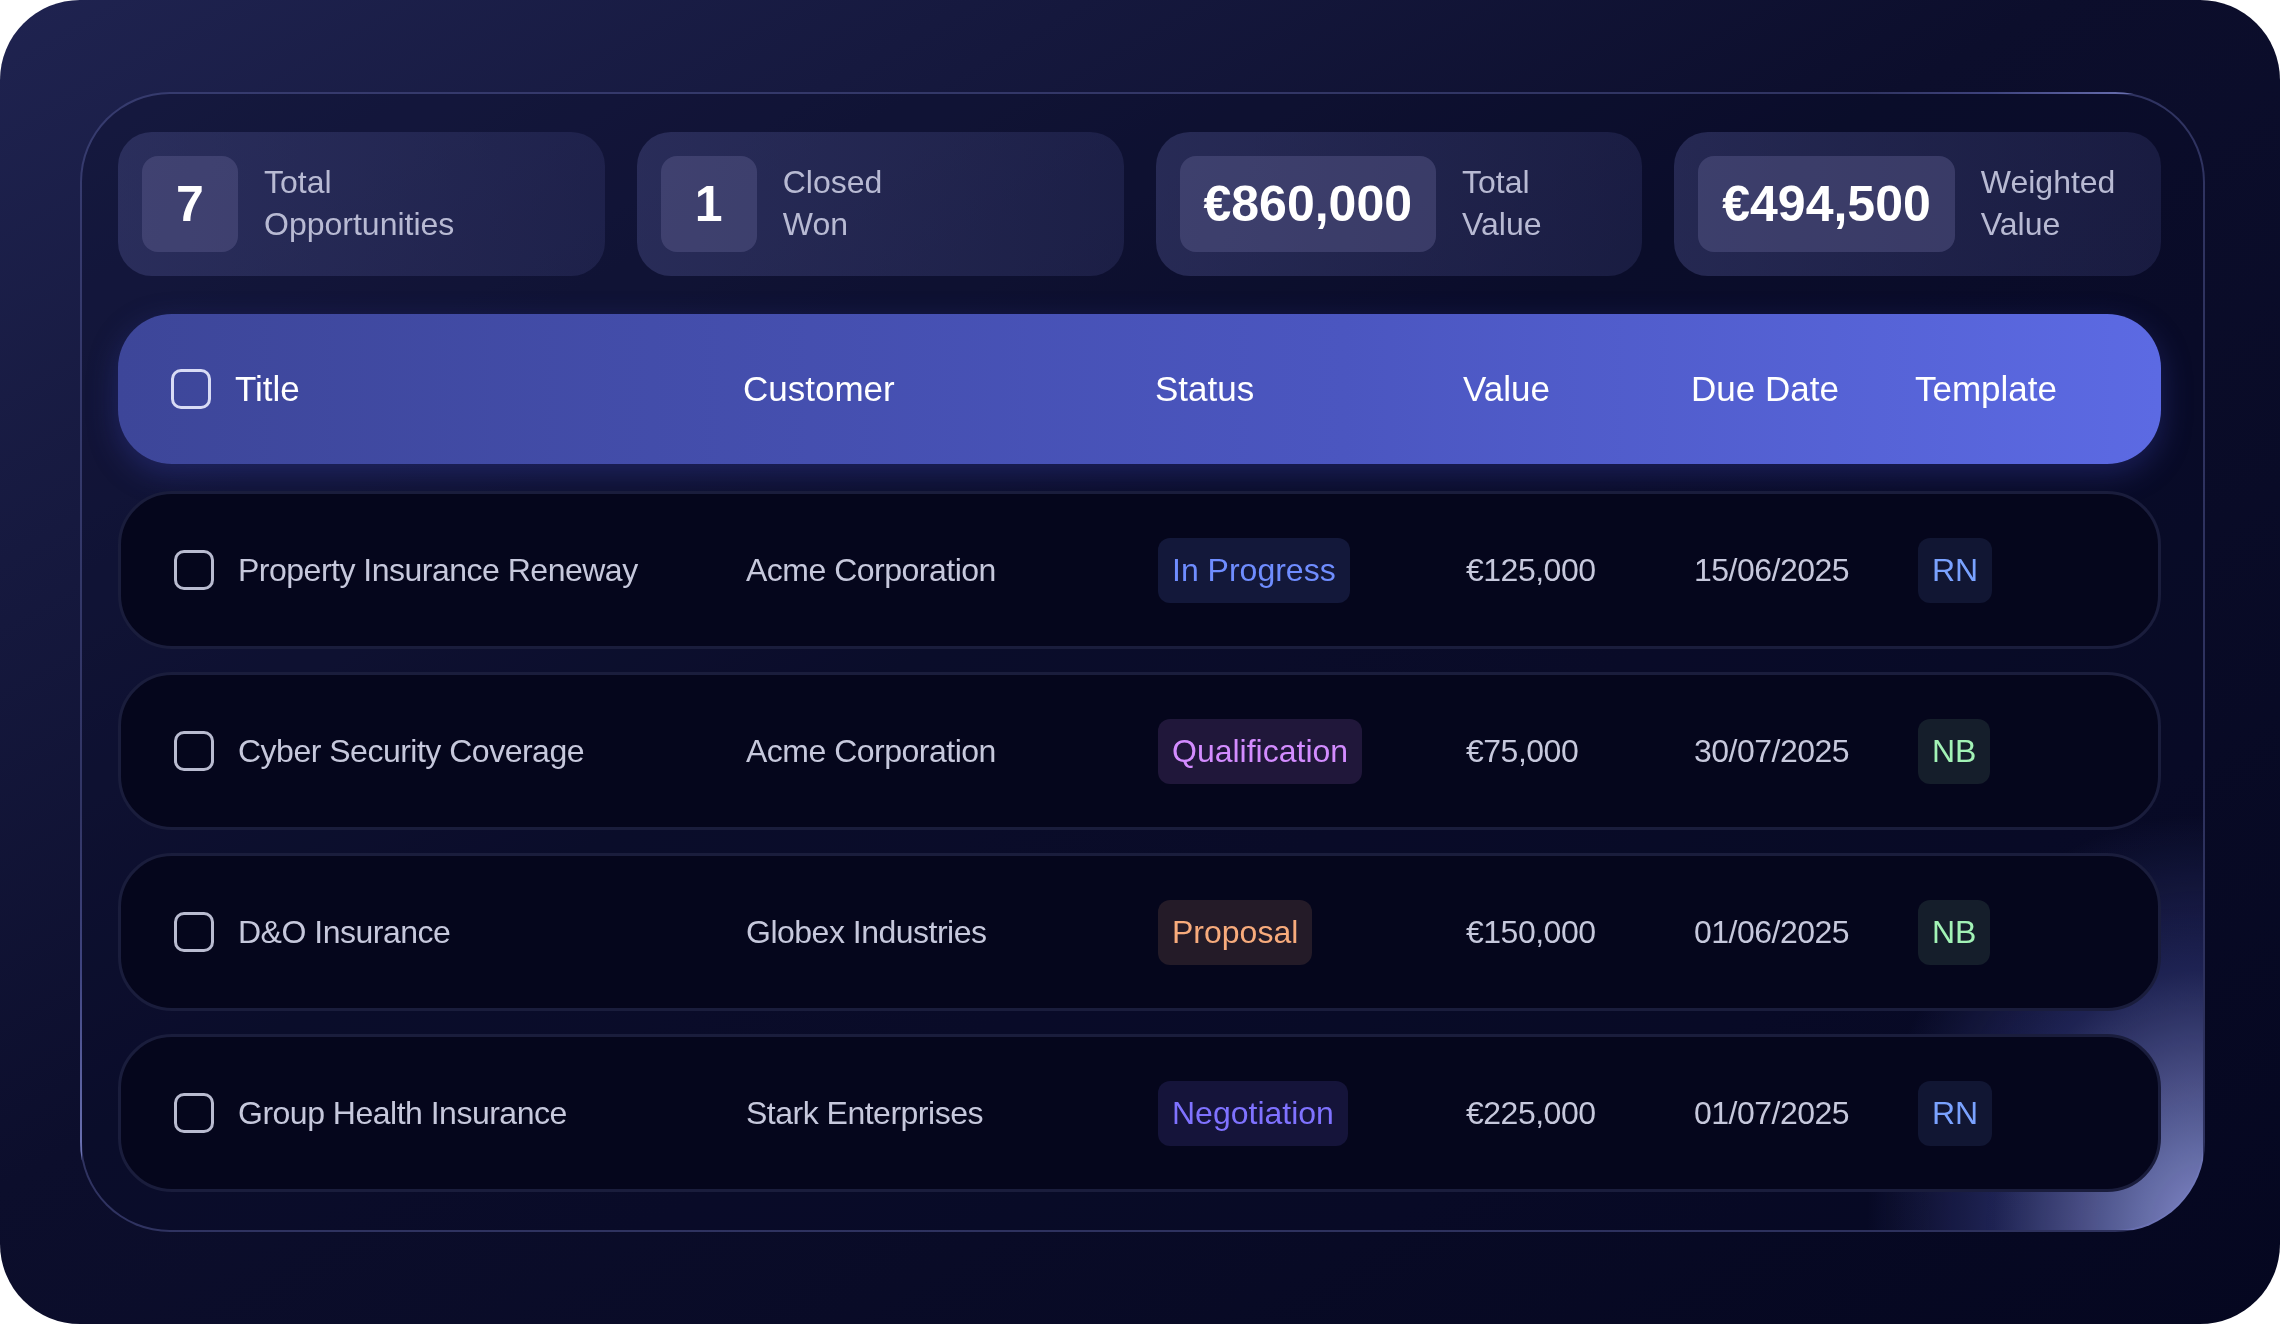 Image resolution: width=2280 pixels, height=1324 pixels. What do you see at coordinates (1531, 570) in the screenshot?
I see `value-cell-text: €125,000` at bounding box center [1531, 570].